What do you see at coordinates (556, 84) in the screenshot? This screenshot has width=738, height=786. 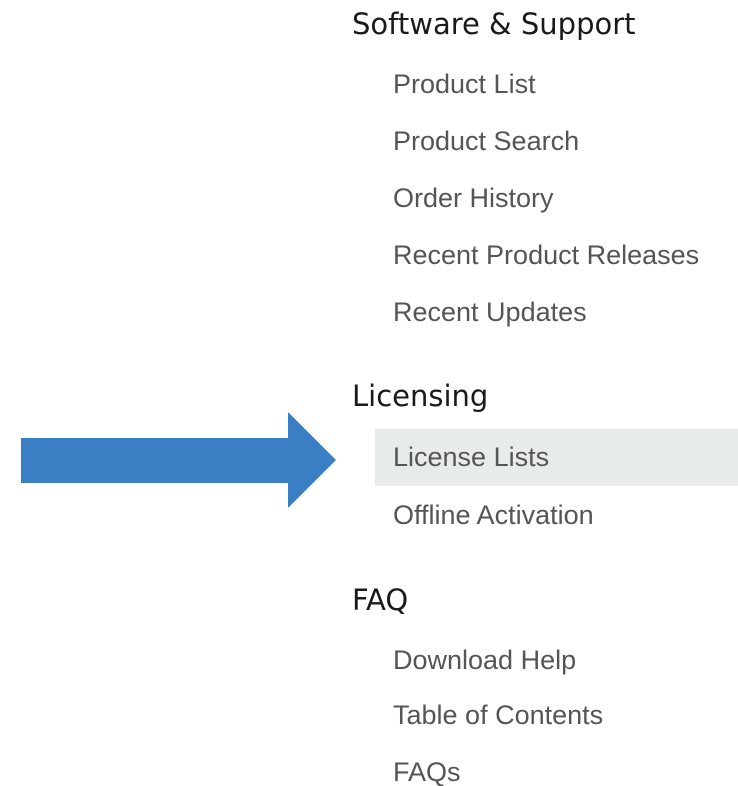 I see `nav-item-product-list: Product List` at bounding box center [556, 84].